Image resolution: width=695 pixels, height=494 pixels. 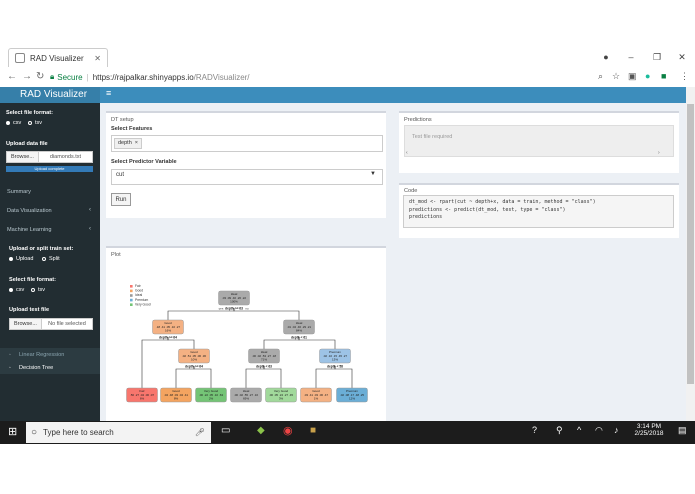 What do you see at coordinates (211, 398) in the screenshot?
I see `node-percent: 2%` at bounding box center [211, 398].